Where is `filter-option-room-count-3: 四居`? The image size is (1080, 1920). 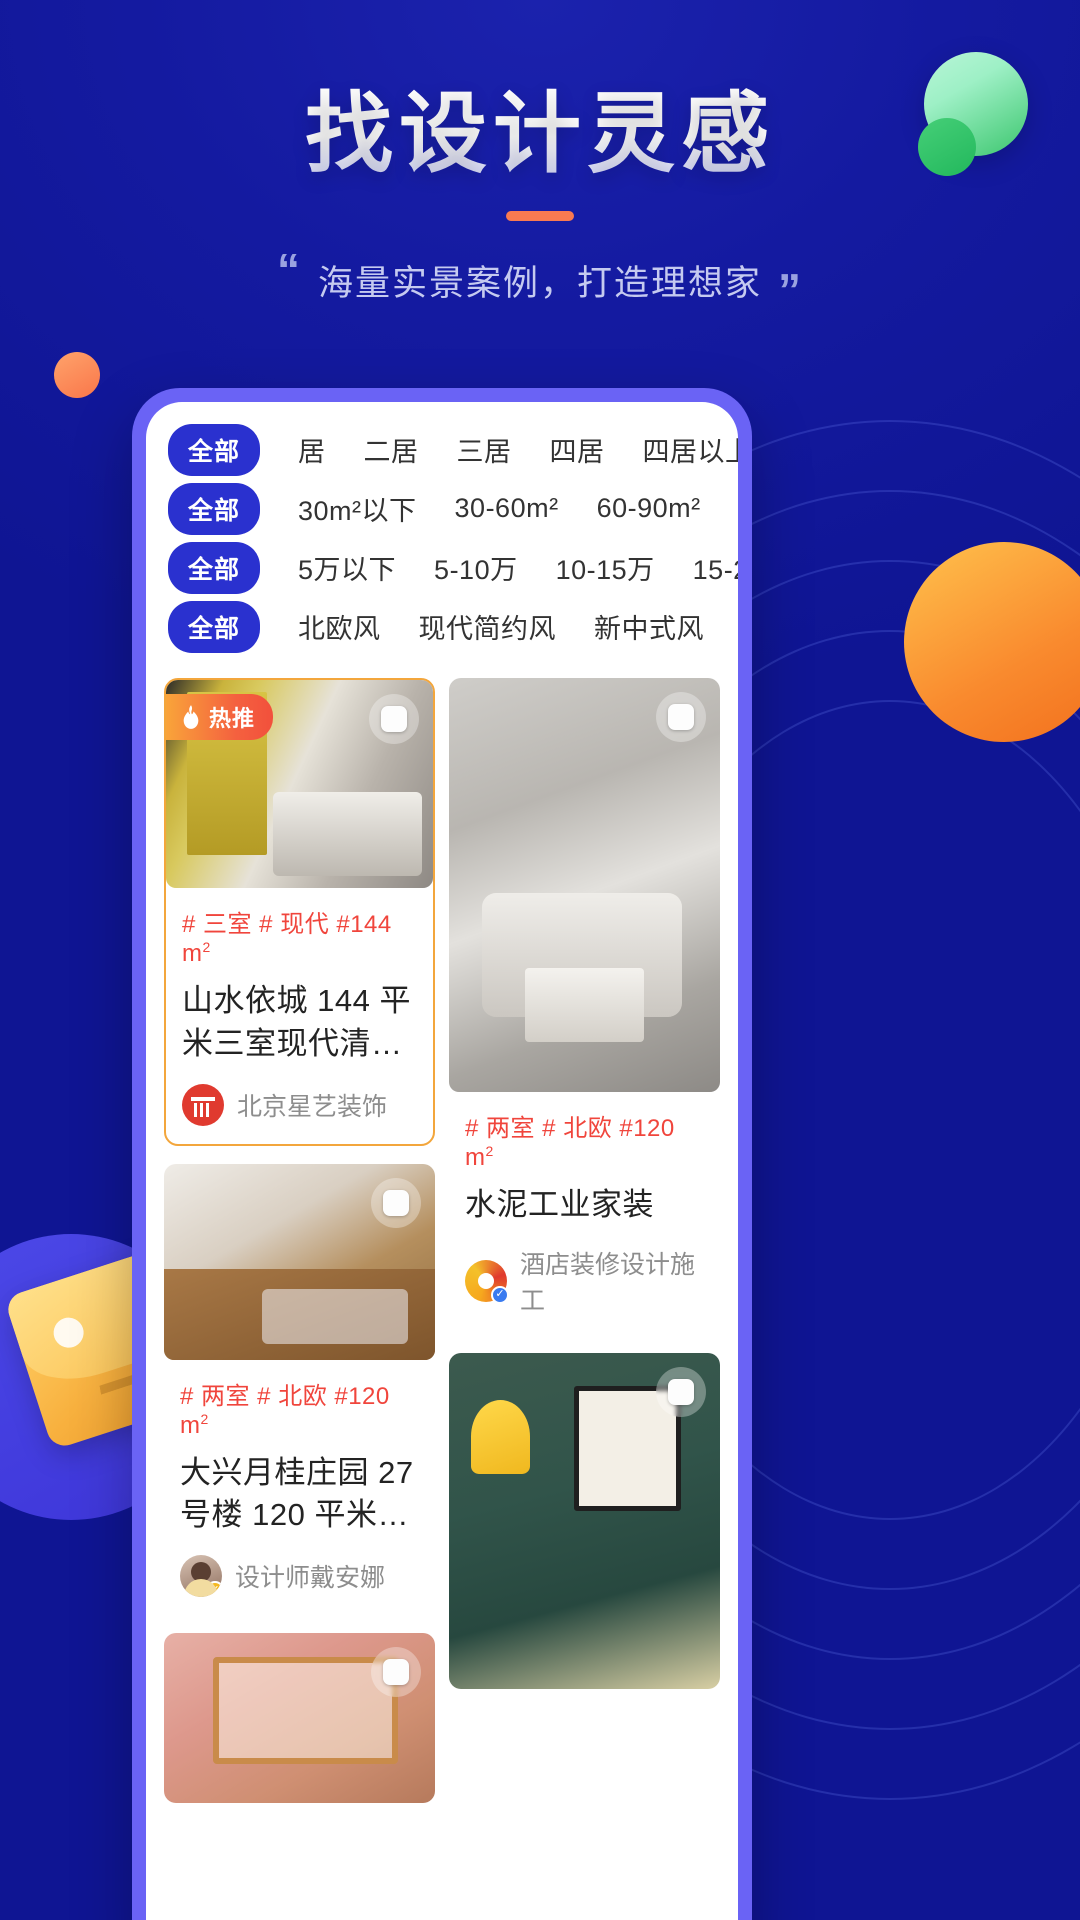
filter-option-room-count-3: 四居 is located at coordinates (577, 449).